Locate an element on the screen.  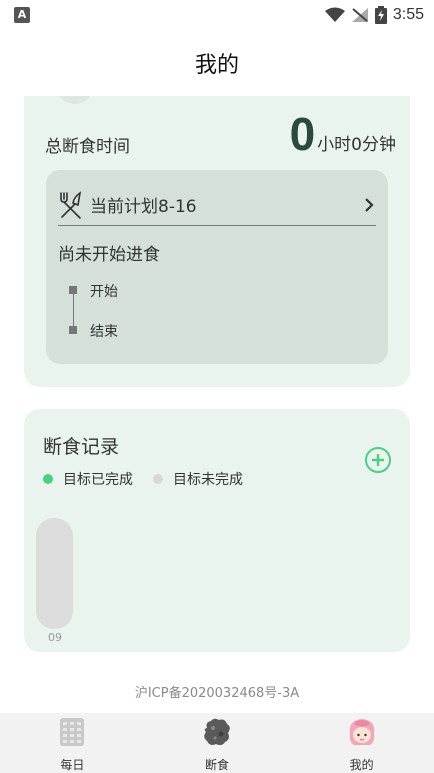
total-fasting-number: 0 is located at coordinates (302, 134).